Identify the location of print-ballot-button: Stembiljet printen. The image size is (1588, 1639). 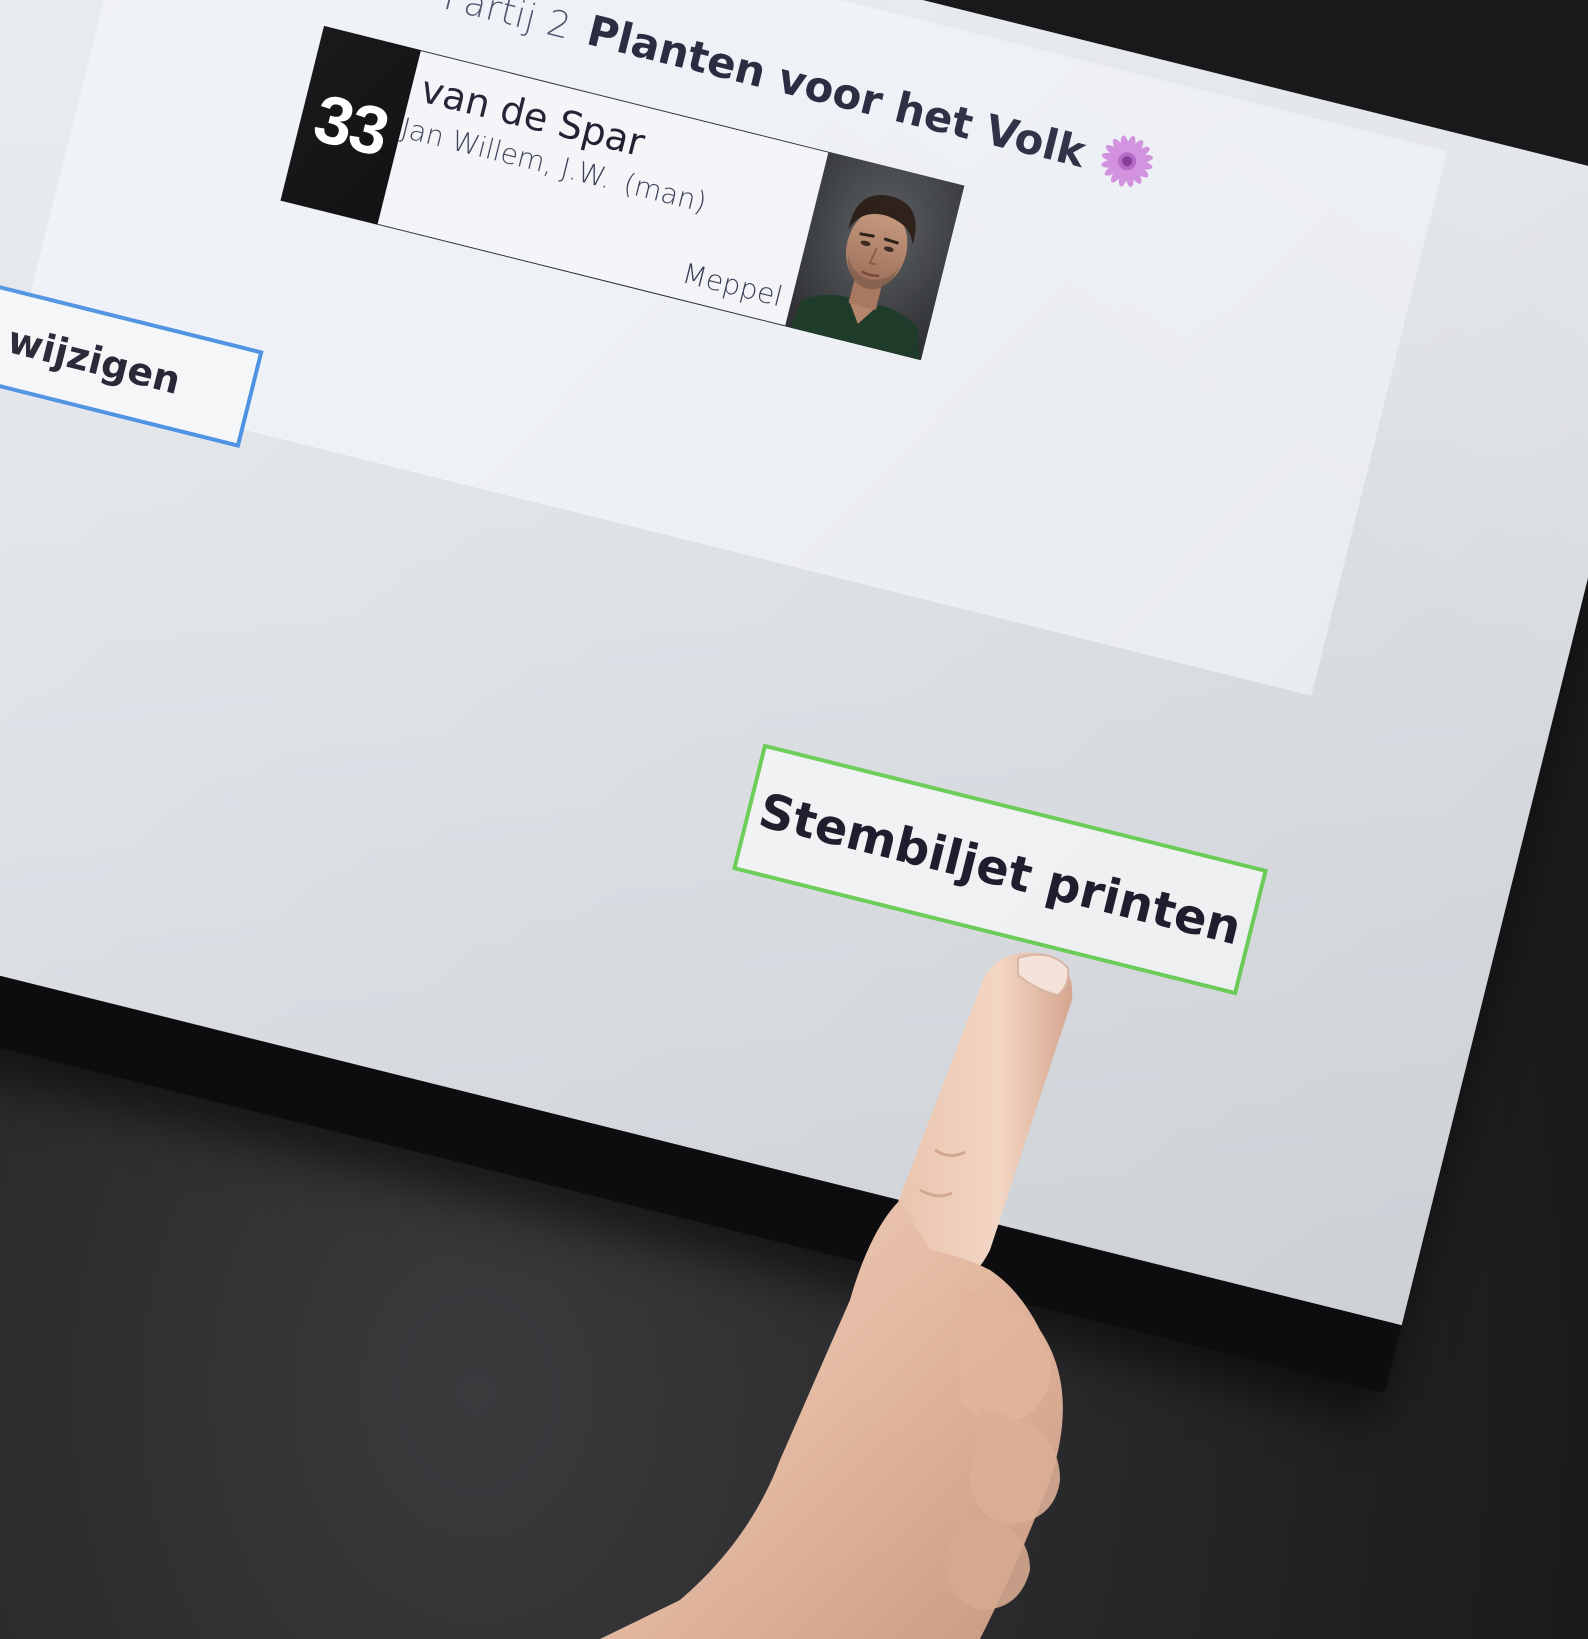
(1000, 869).